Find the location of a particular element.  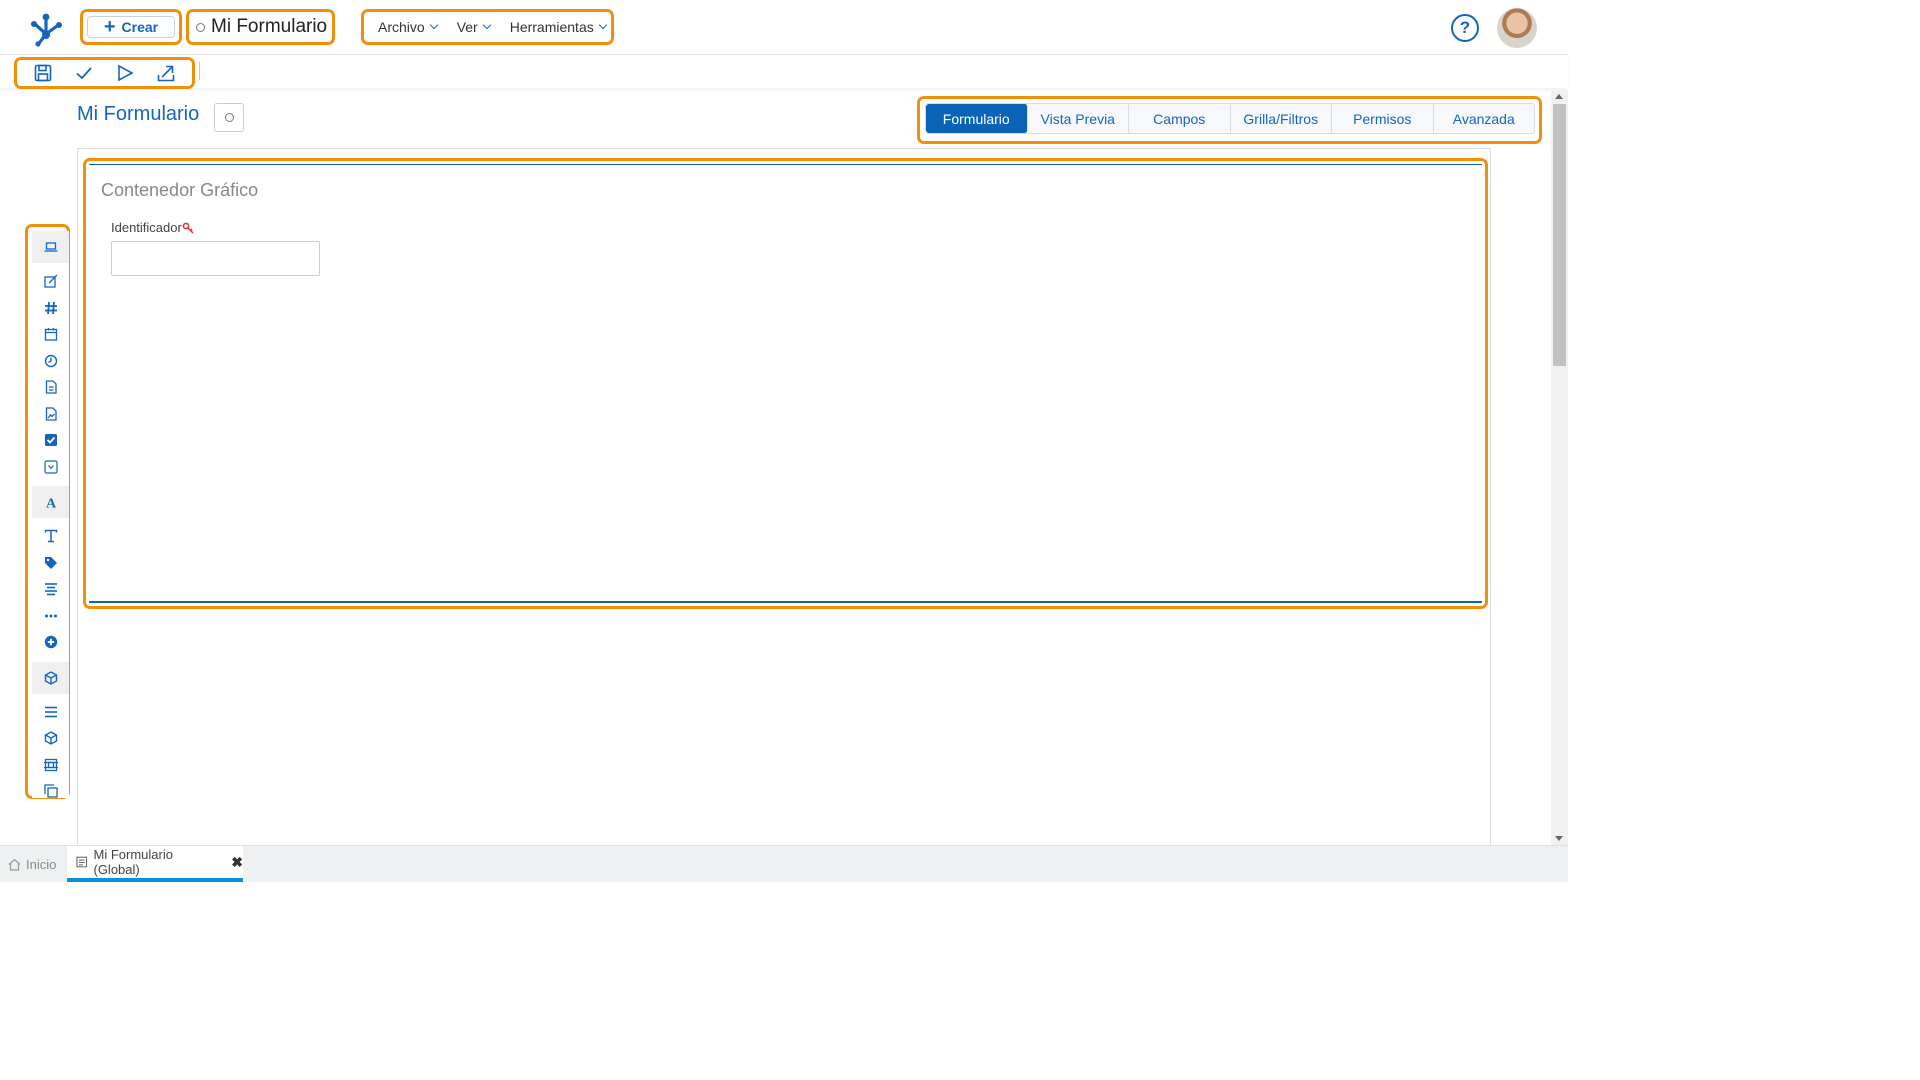

palette-item-text is located at coordinates (50, 536).